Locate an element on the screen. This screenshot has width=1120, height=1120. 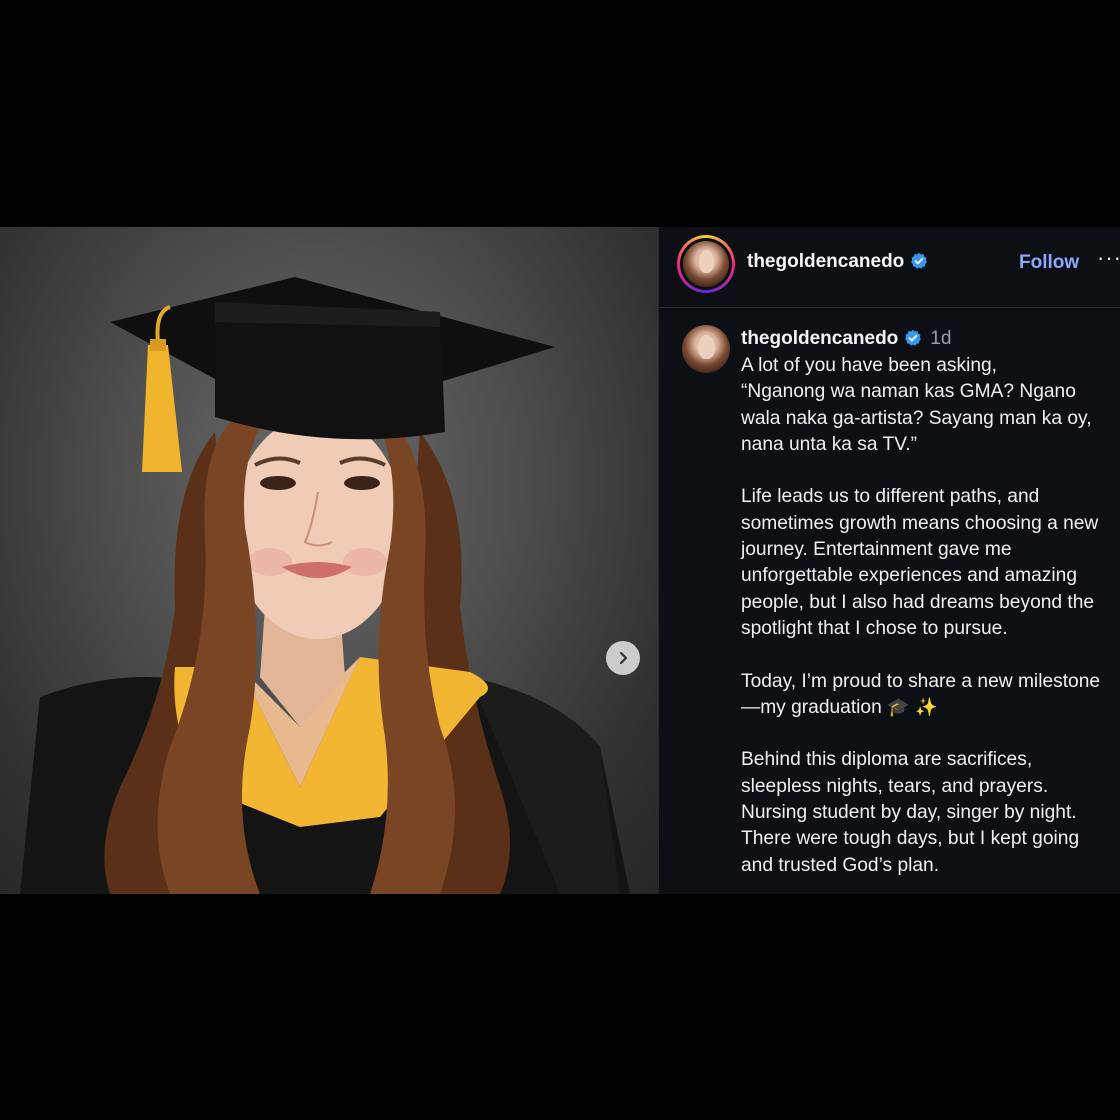
follow-button: Follow is located at coordinates (1049, 263).